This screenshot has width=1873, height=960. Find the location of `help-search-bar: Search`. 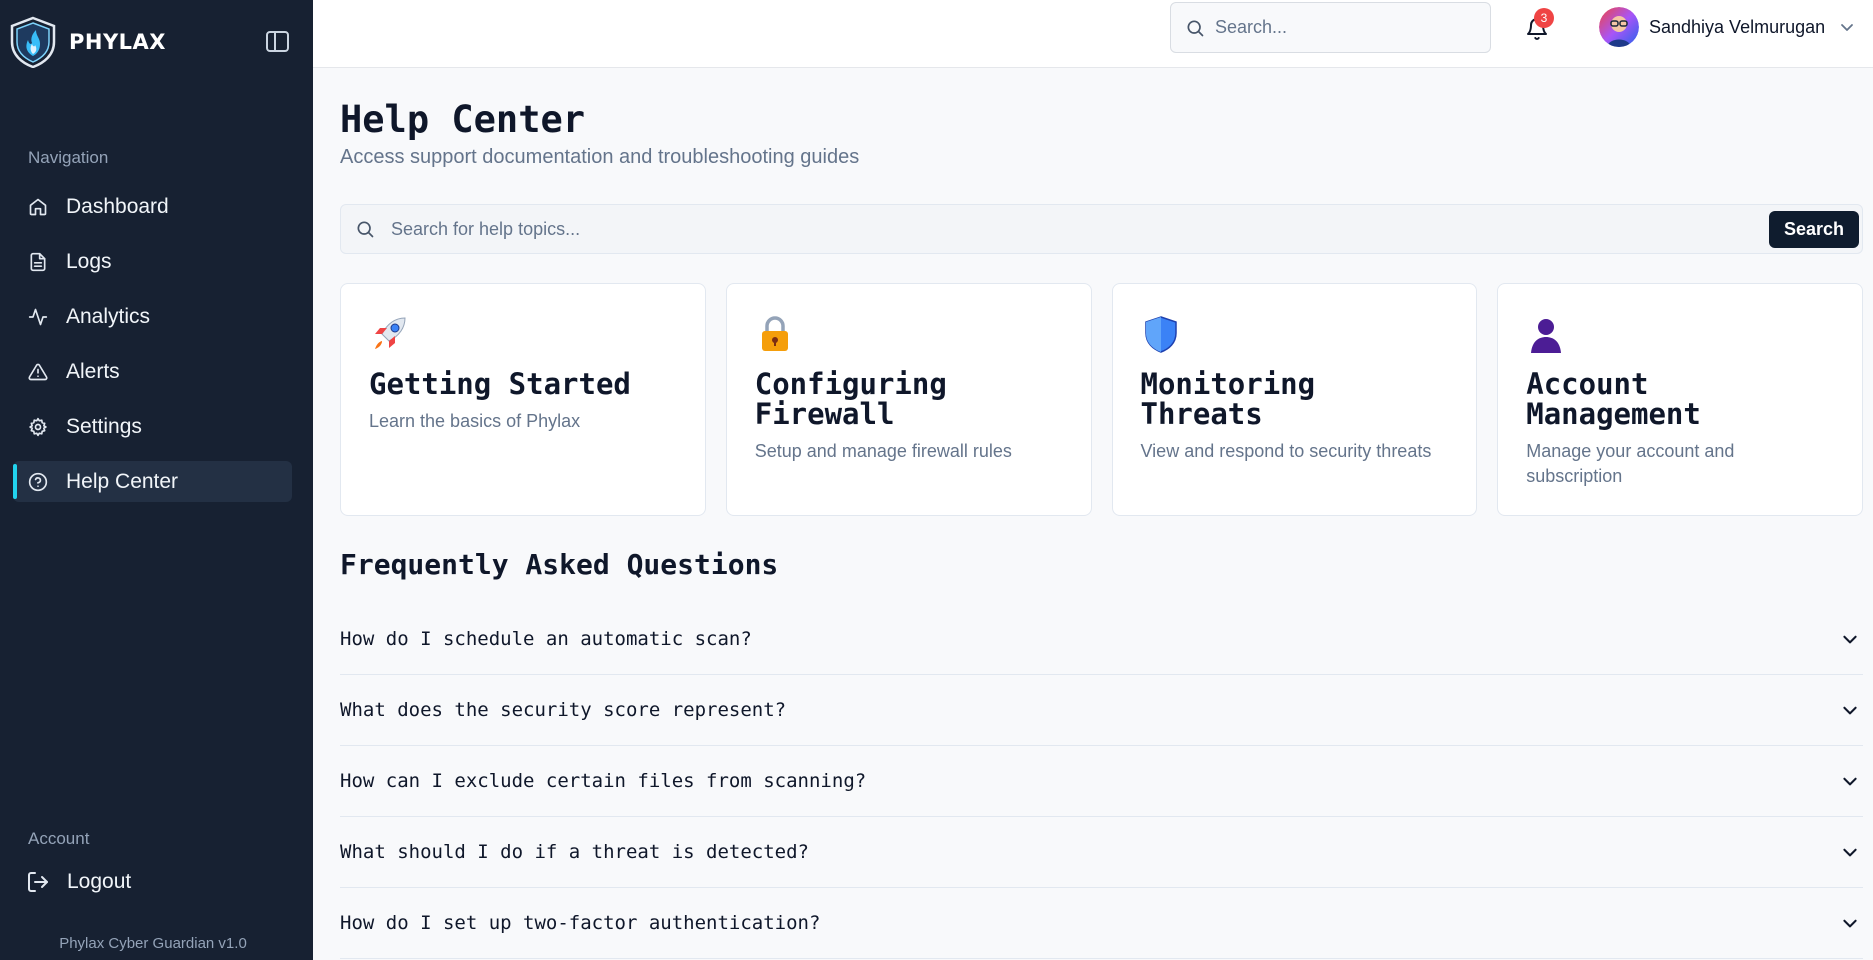

help-search-bar: Search is located at coordinates (1101, 229).